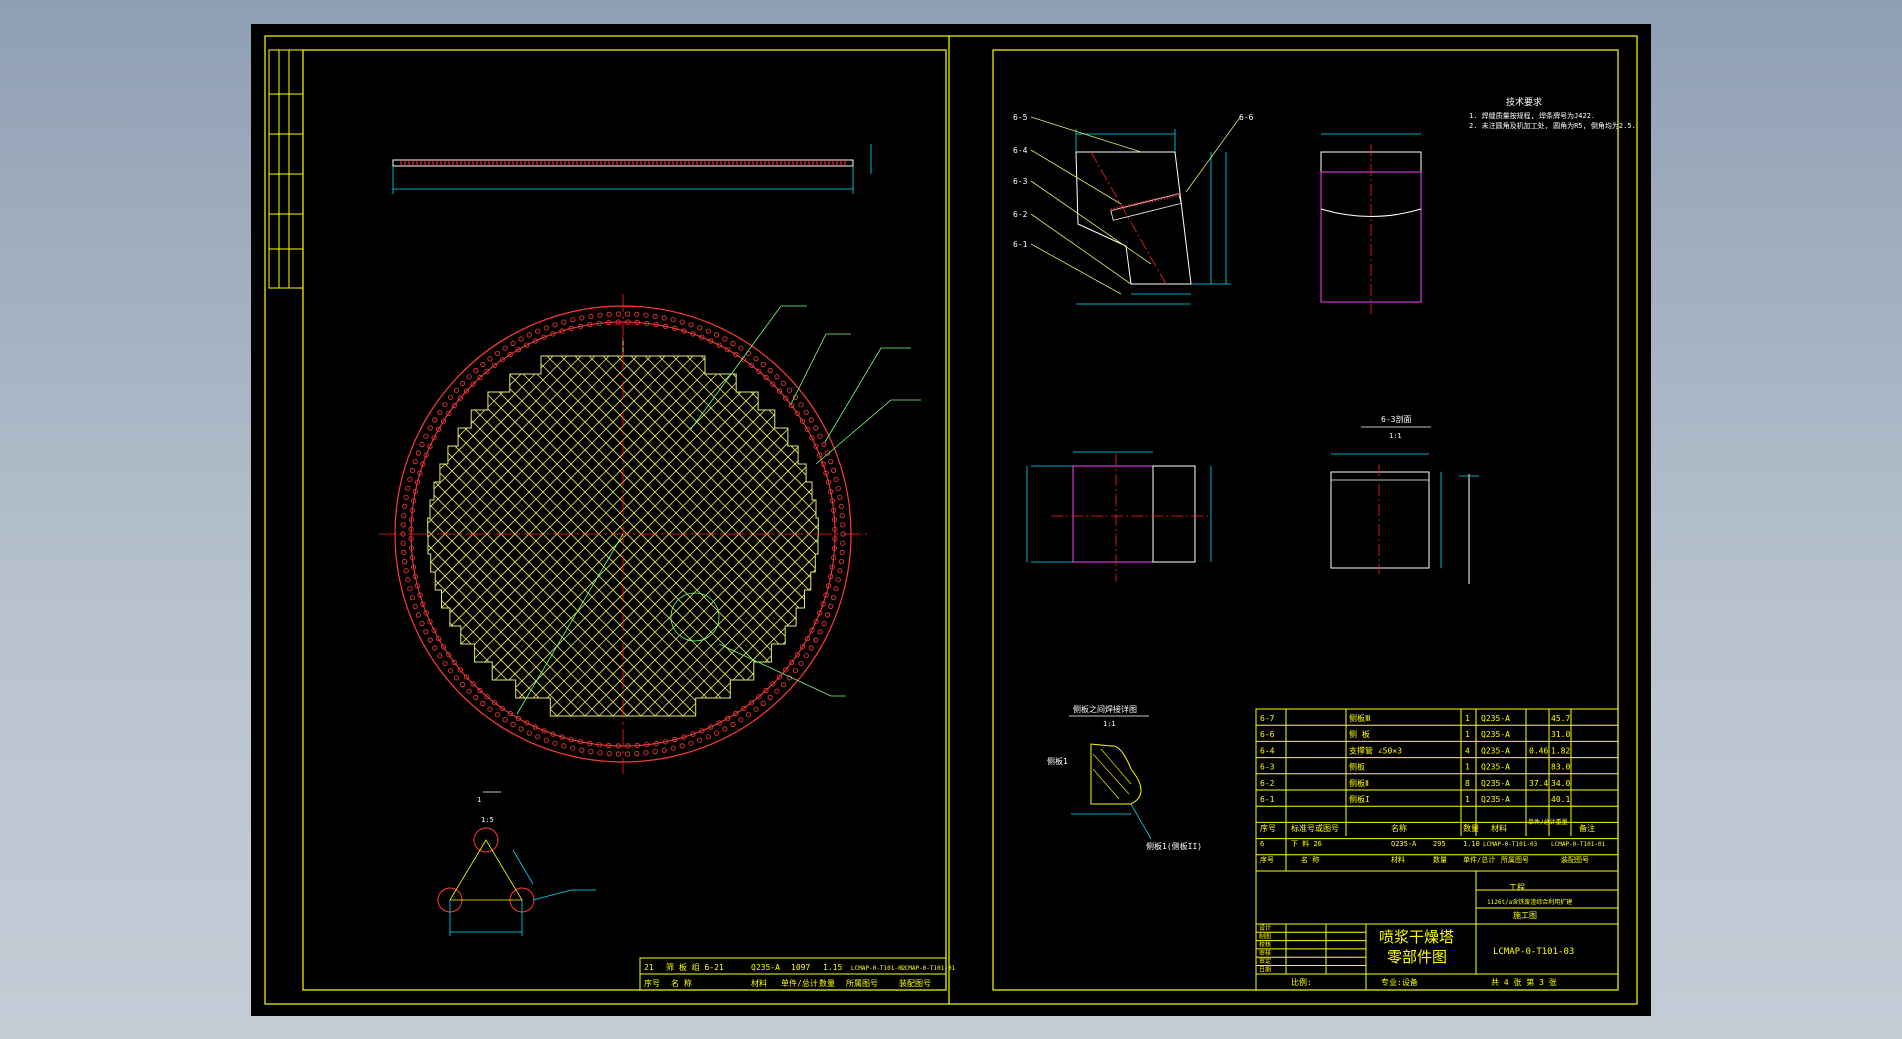 This screenshot has width=1902, height=1039. Describe the element at coordinates (799, 983) in the screenshot. I see `svg-text: 单件/总计` at that location.